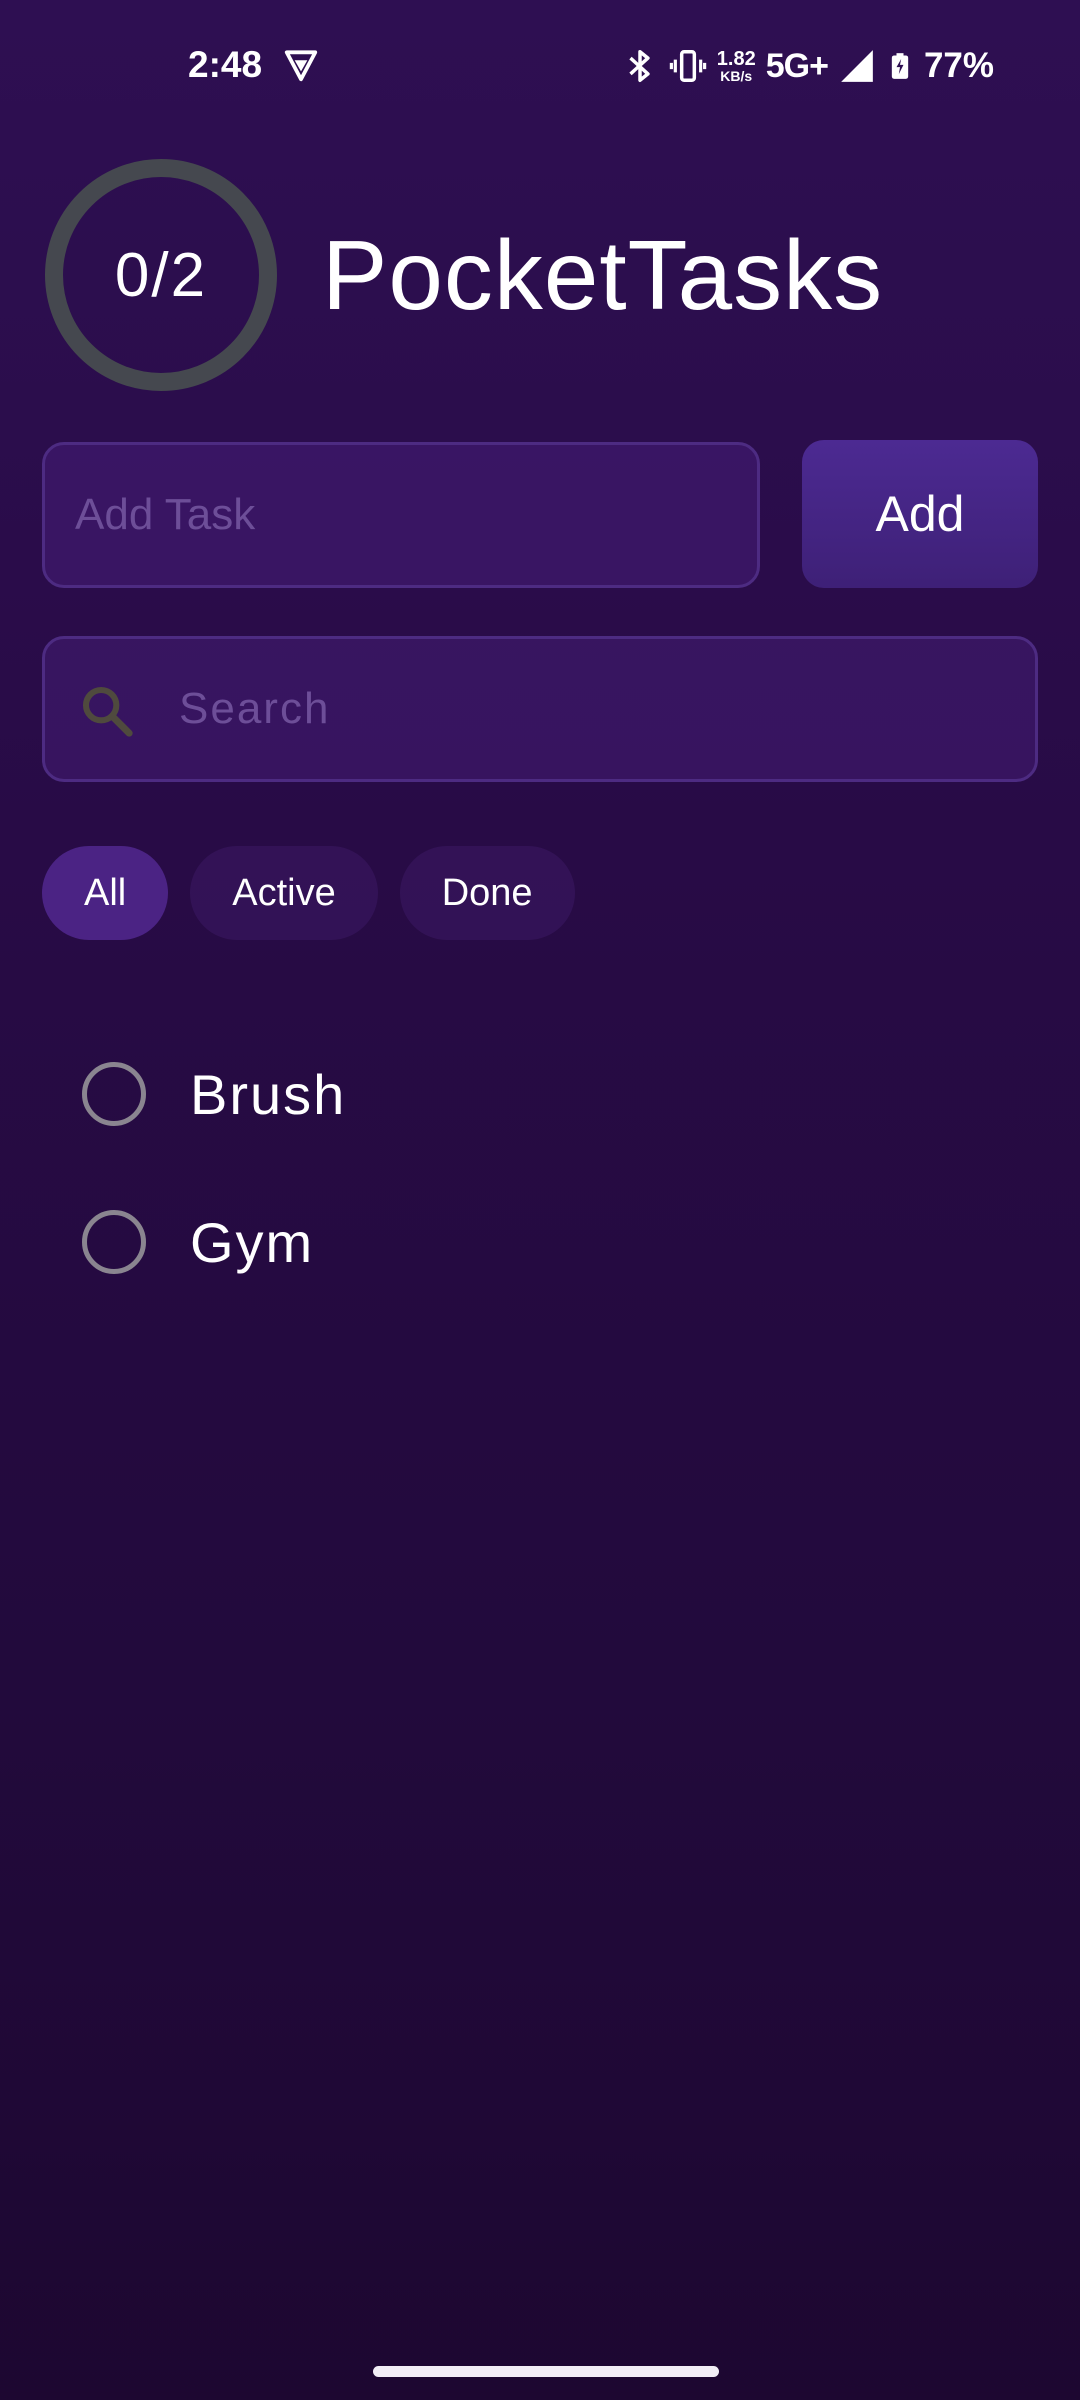  What do you see at coordinates (268, 1094) in the screenshot?
I see `task-label: Brush` at bounding box center [268, 1094].